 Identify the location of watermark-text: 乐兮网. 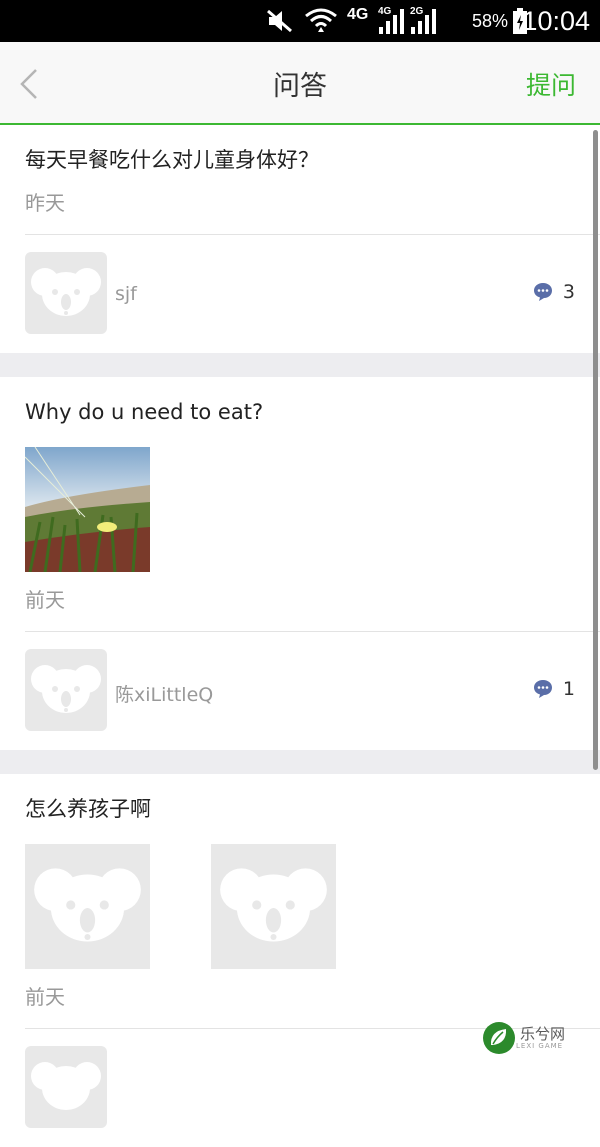
(543, 1034).